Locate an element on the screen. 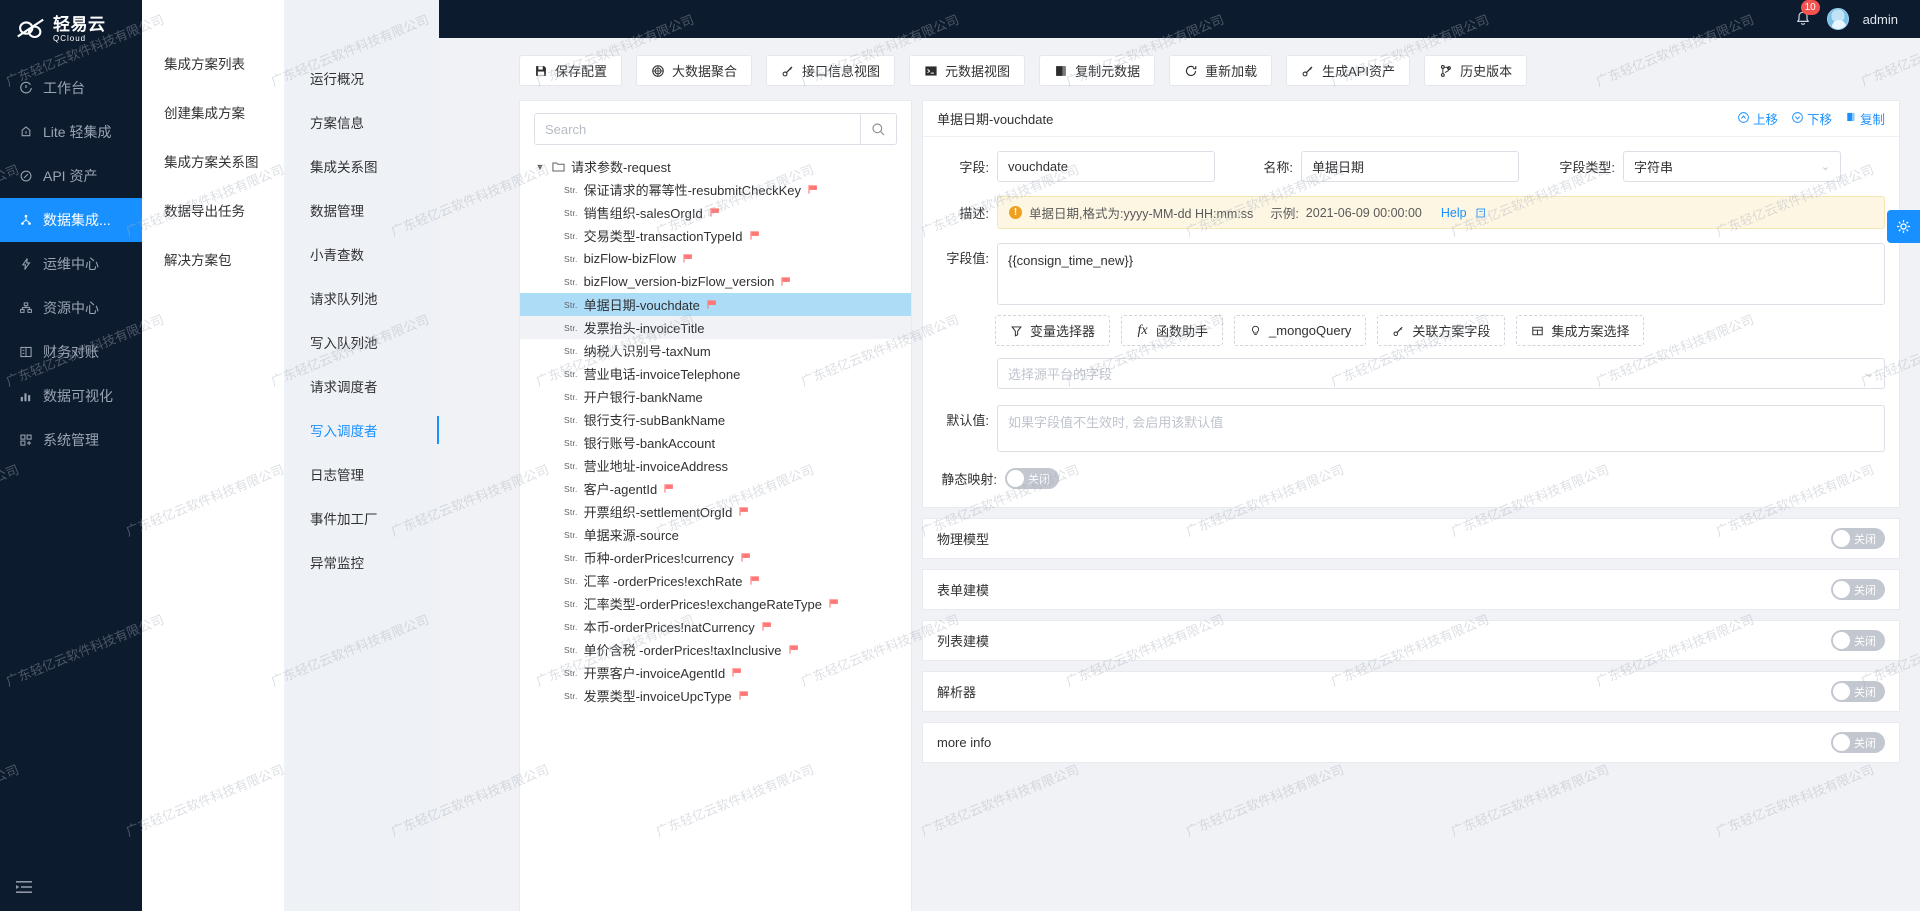 The width and height of the screenshot is (1920, 911). avatar is located at coordinates (1837, 19).